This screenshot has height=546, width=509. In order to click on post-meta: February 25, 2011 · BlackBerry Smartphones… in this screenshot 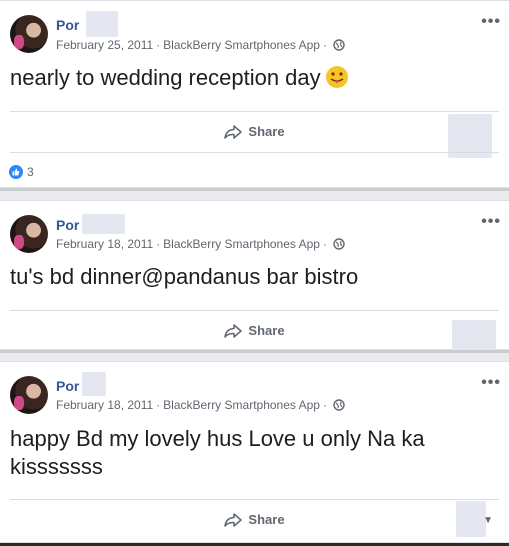, I will do `click(200, 45)`.